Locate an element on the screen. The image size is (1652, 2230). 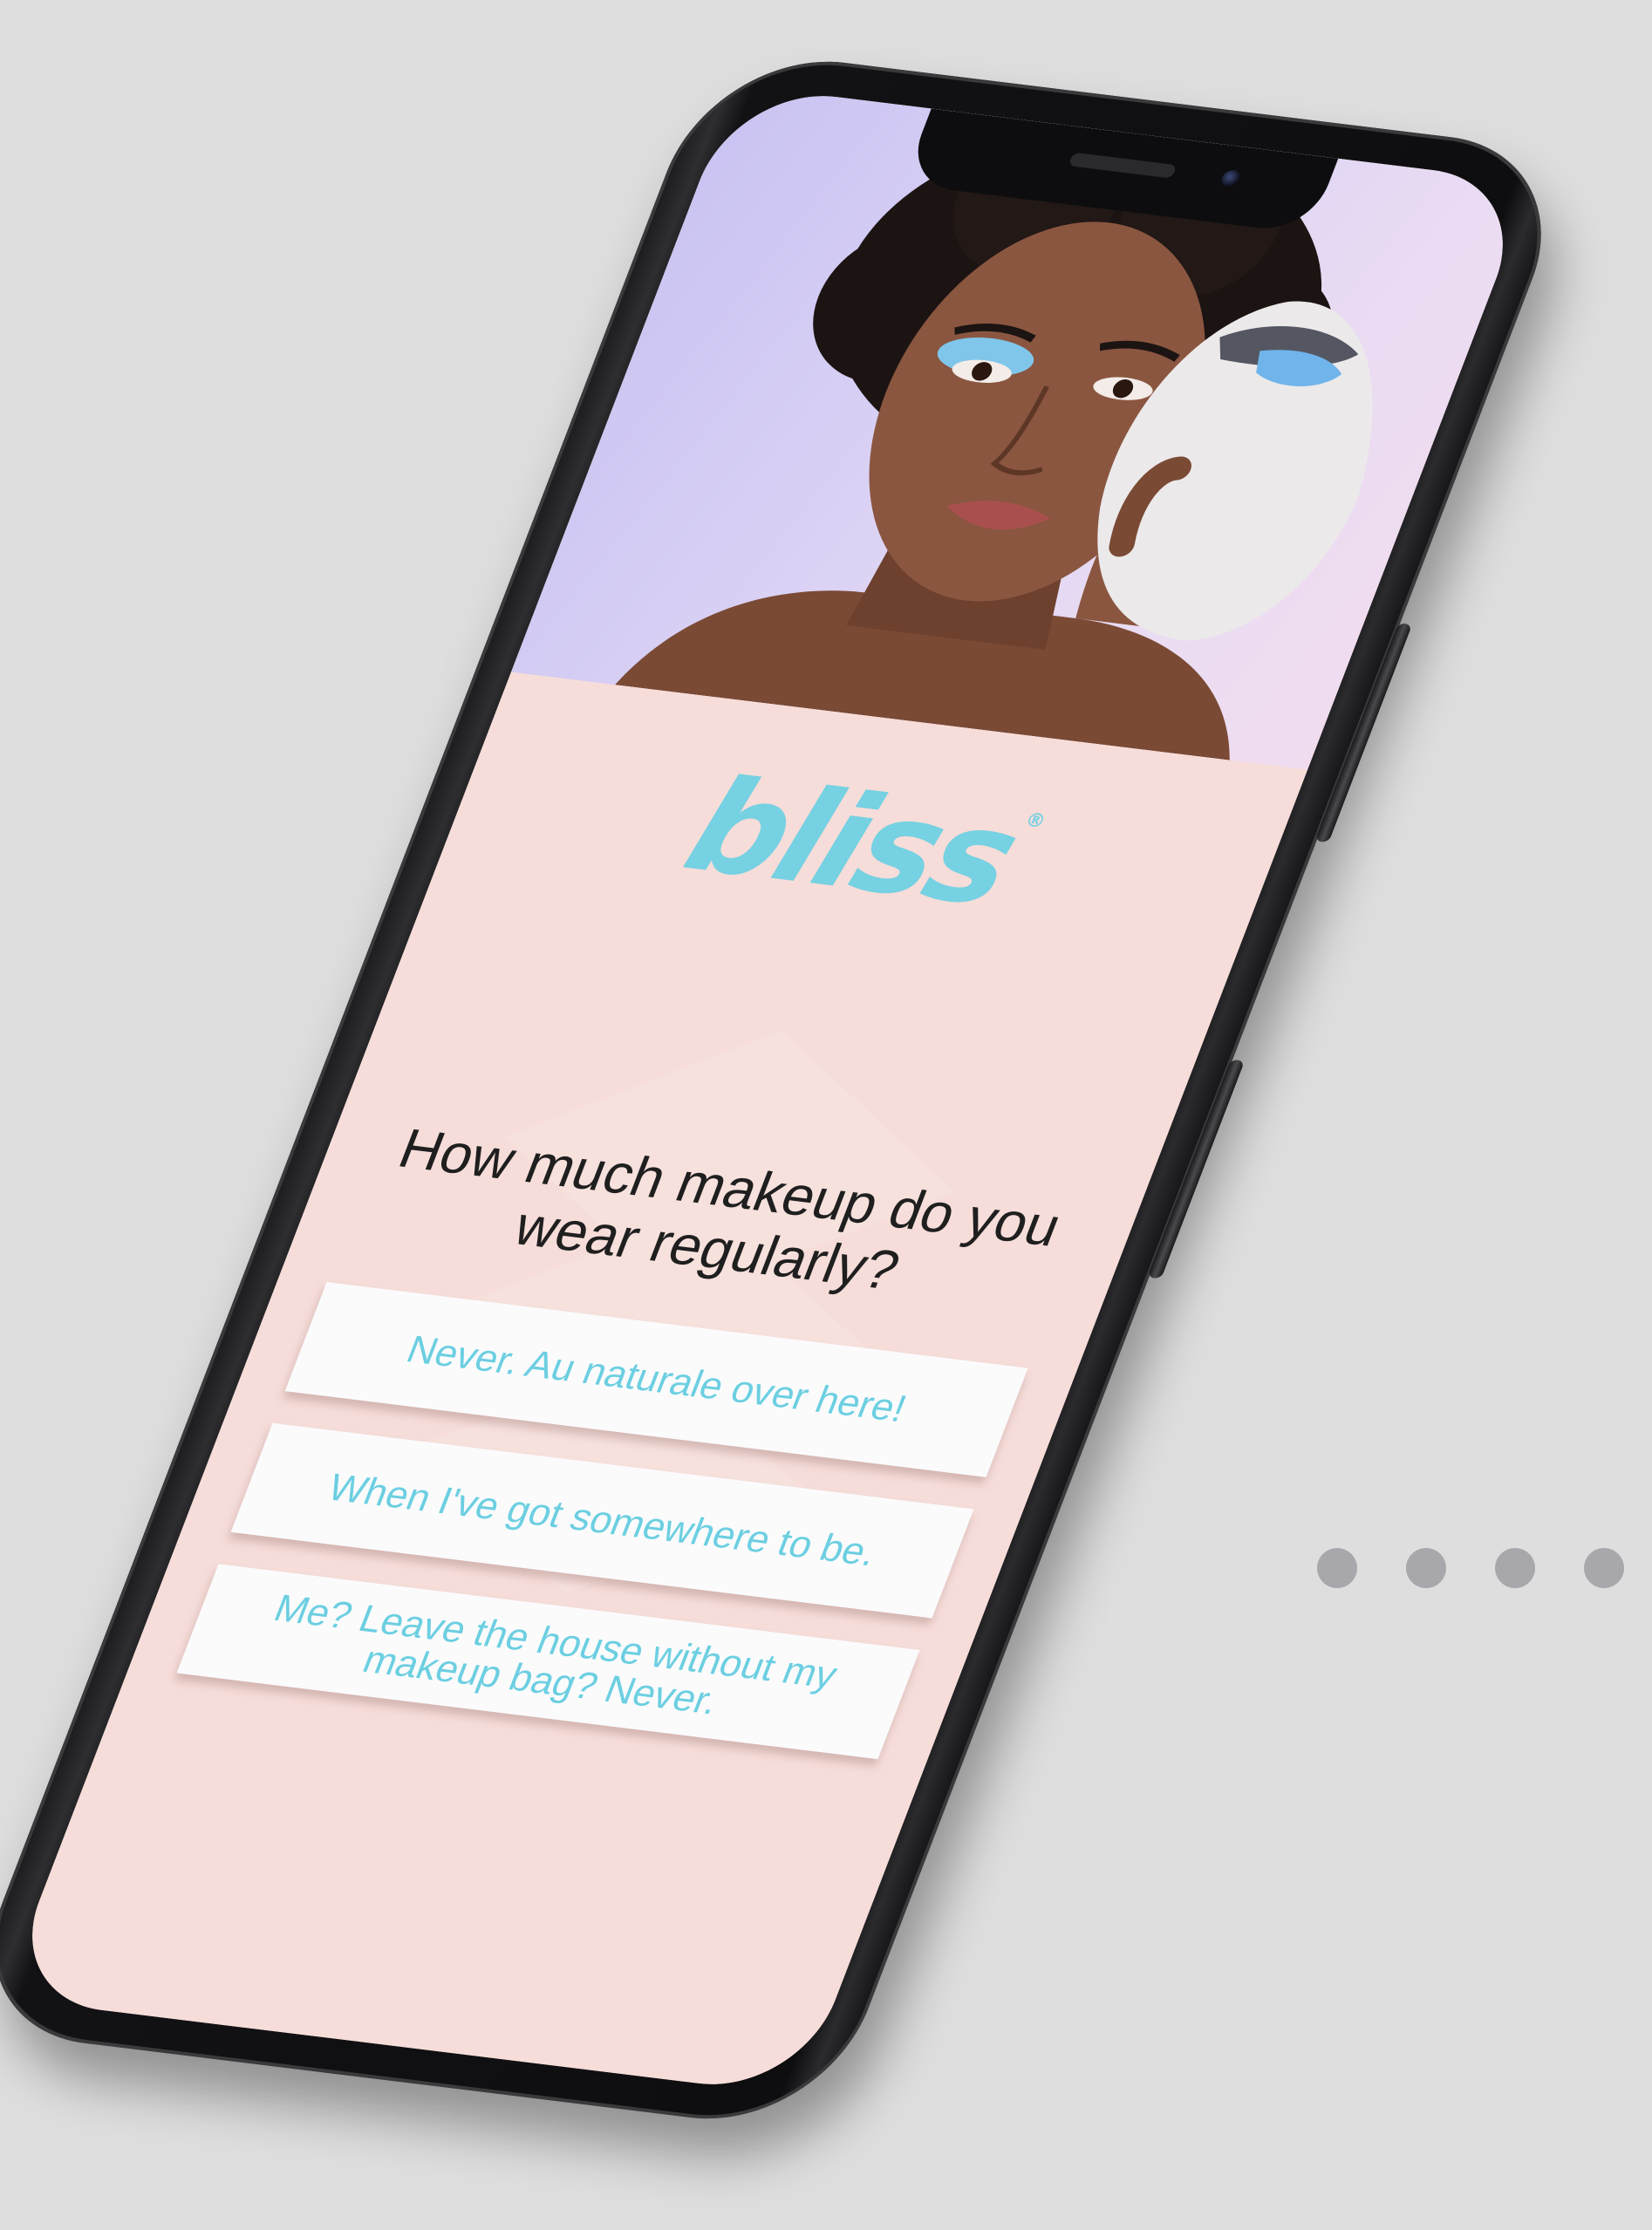
speaker-grille is located at coordinates (1123, 165).